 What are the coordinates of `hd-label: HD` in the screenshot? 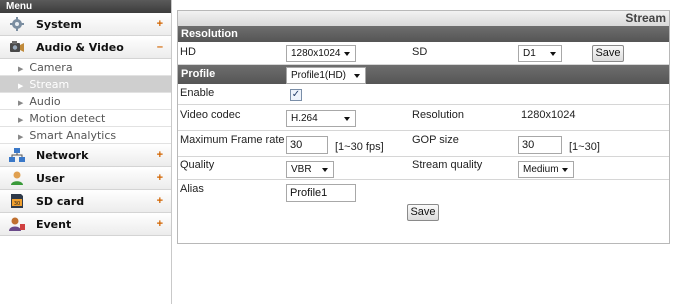 It's located at (188, 52).